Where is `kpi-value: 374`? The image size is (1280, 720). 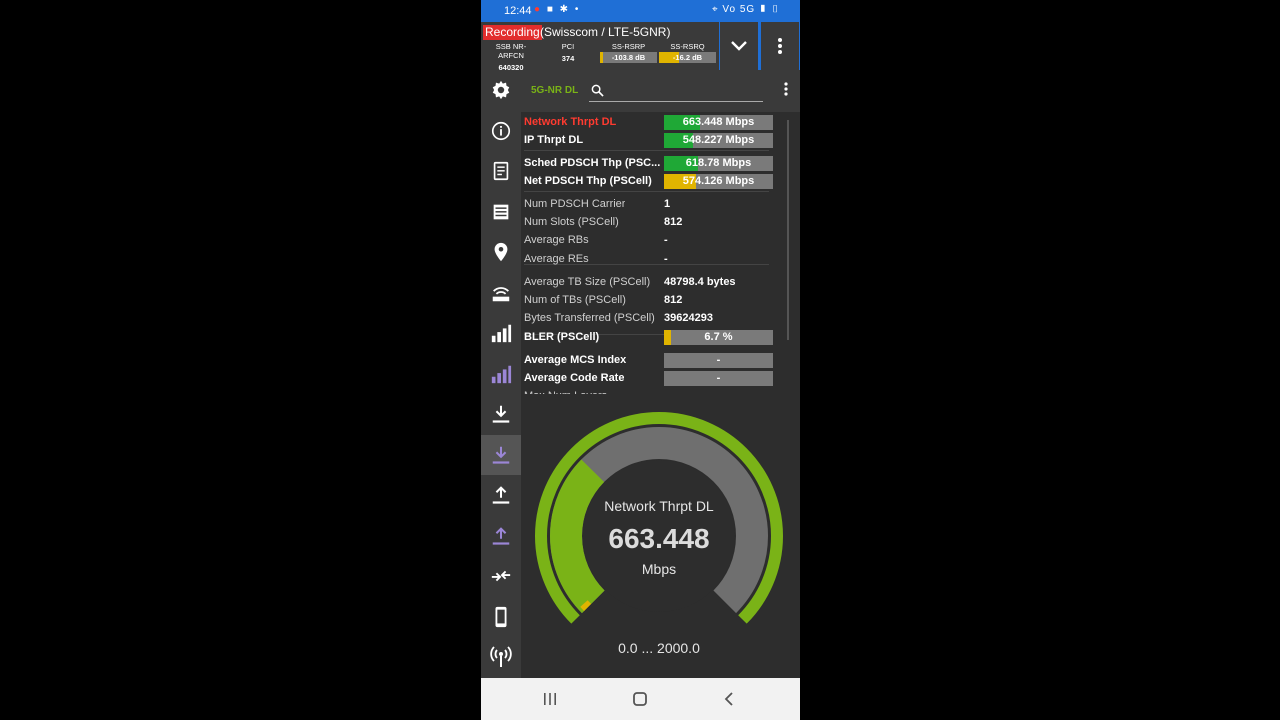
kpi-value: 374 is located at coordinates (568, 58).